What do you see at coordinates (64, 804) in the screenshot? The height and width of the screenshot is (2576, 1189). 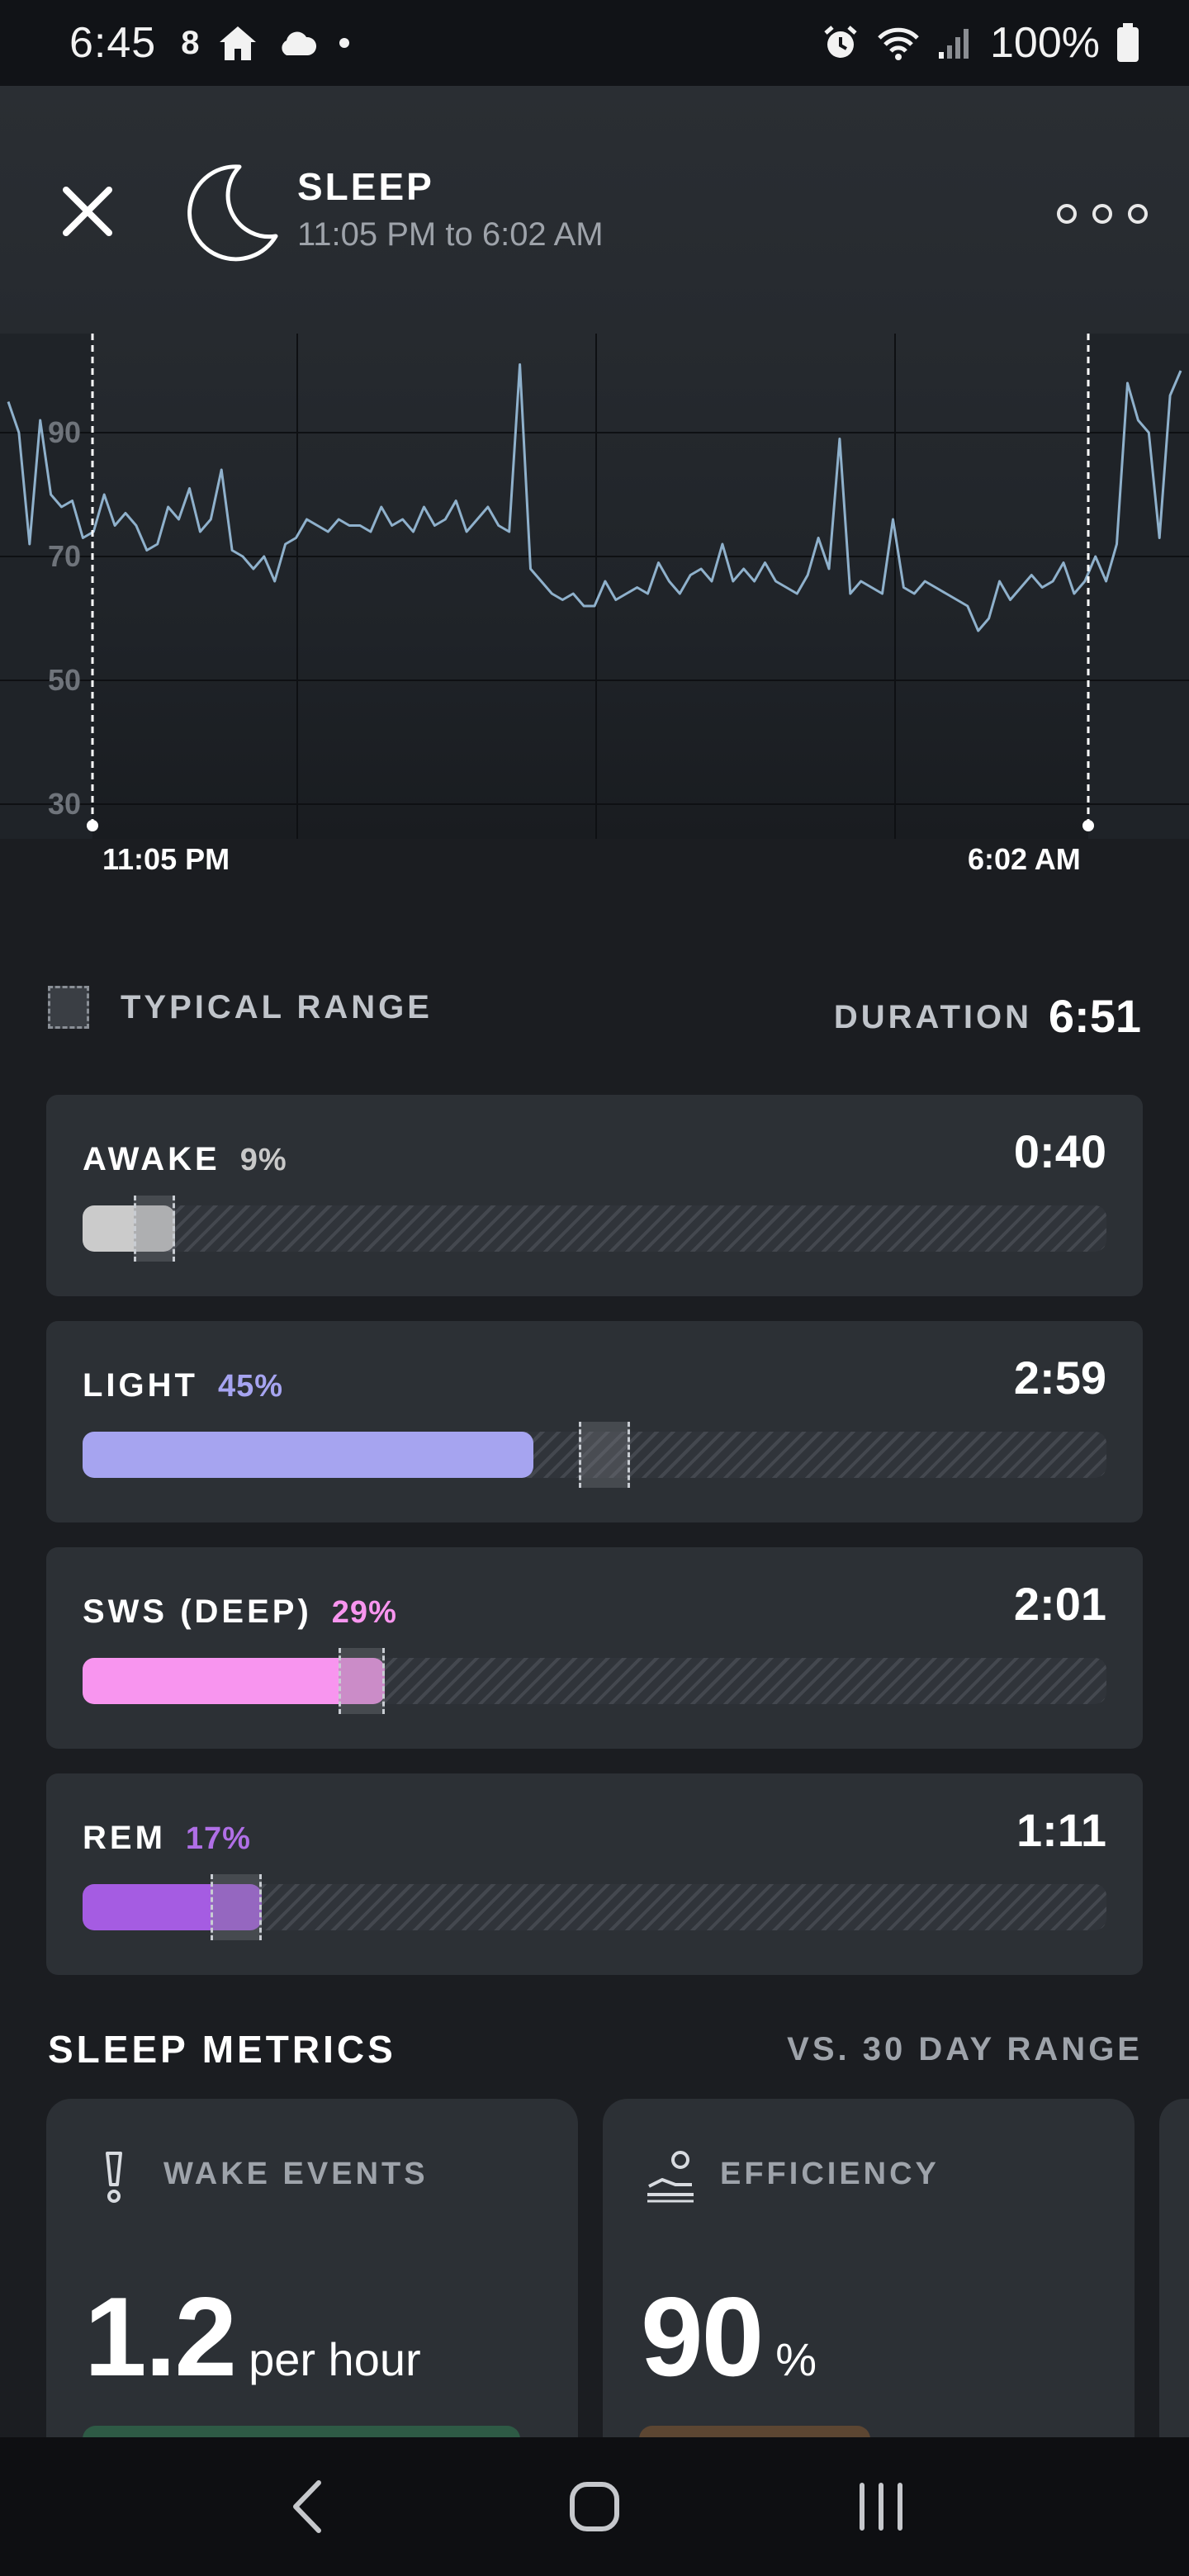 I see `y-tick-30: 30` at bounding box center [64, 804].